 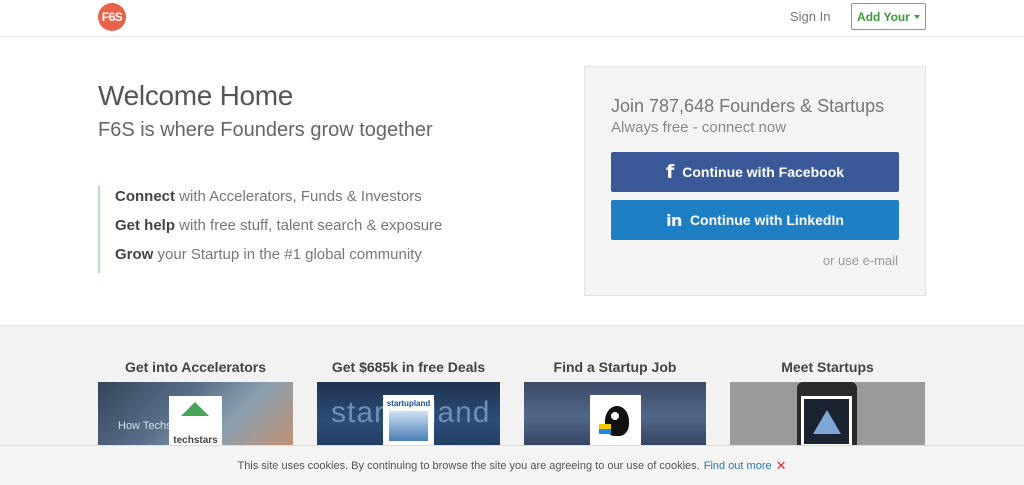 I want to click on startupland-cover-image, so click(x=408, y=426).